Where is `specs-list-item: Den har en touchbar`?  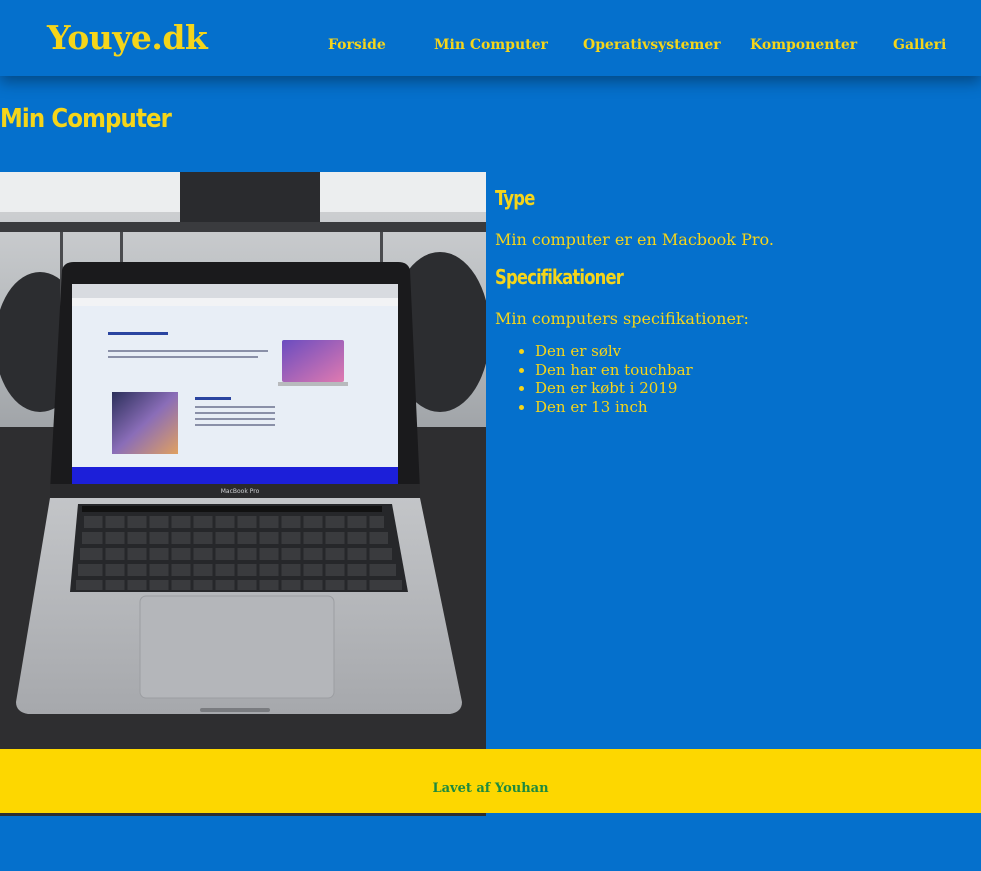 specs-list-item: Den har en touchbar is located at coordinates (750, 370).